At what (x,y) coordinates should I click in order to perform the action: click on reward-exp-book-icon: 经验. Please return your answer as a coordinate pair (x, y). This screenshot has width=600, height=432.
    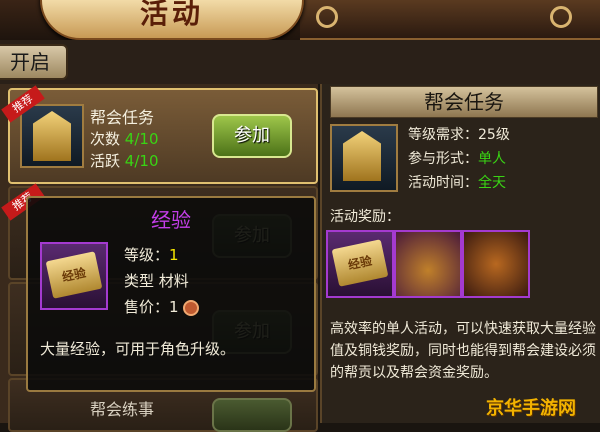
    Looking at the image, I should click on (360, 264).